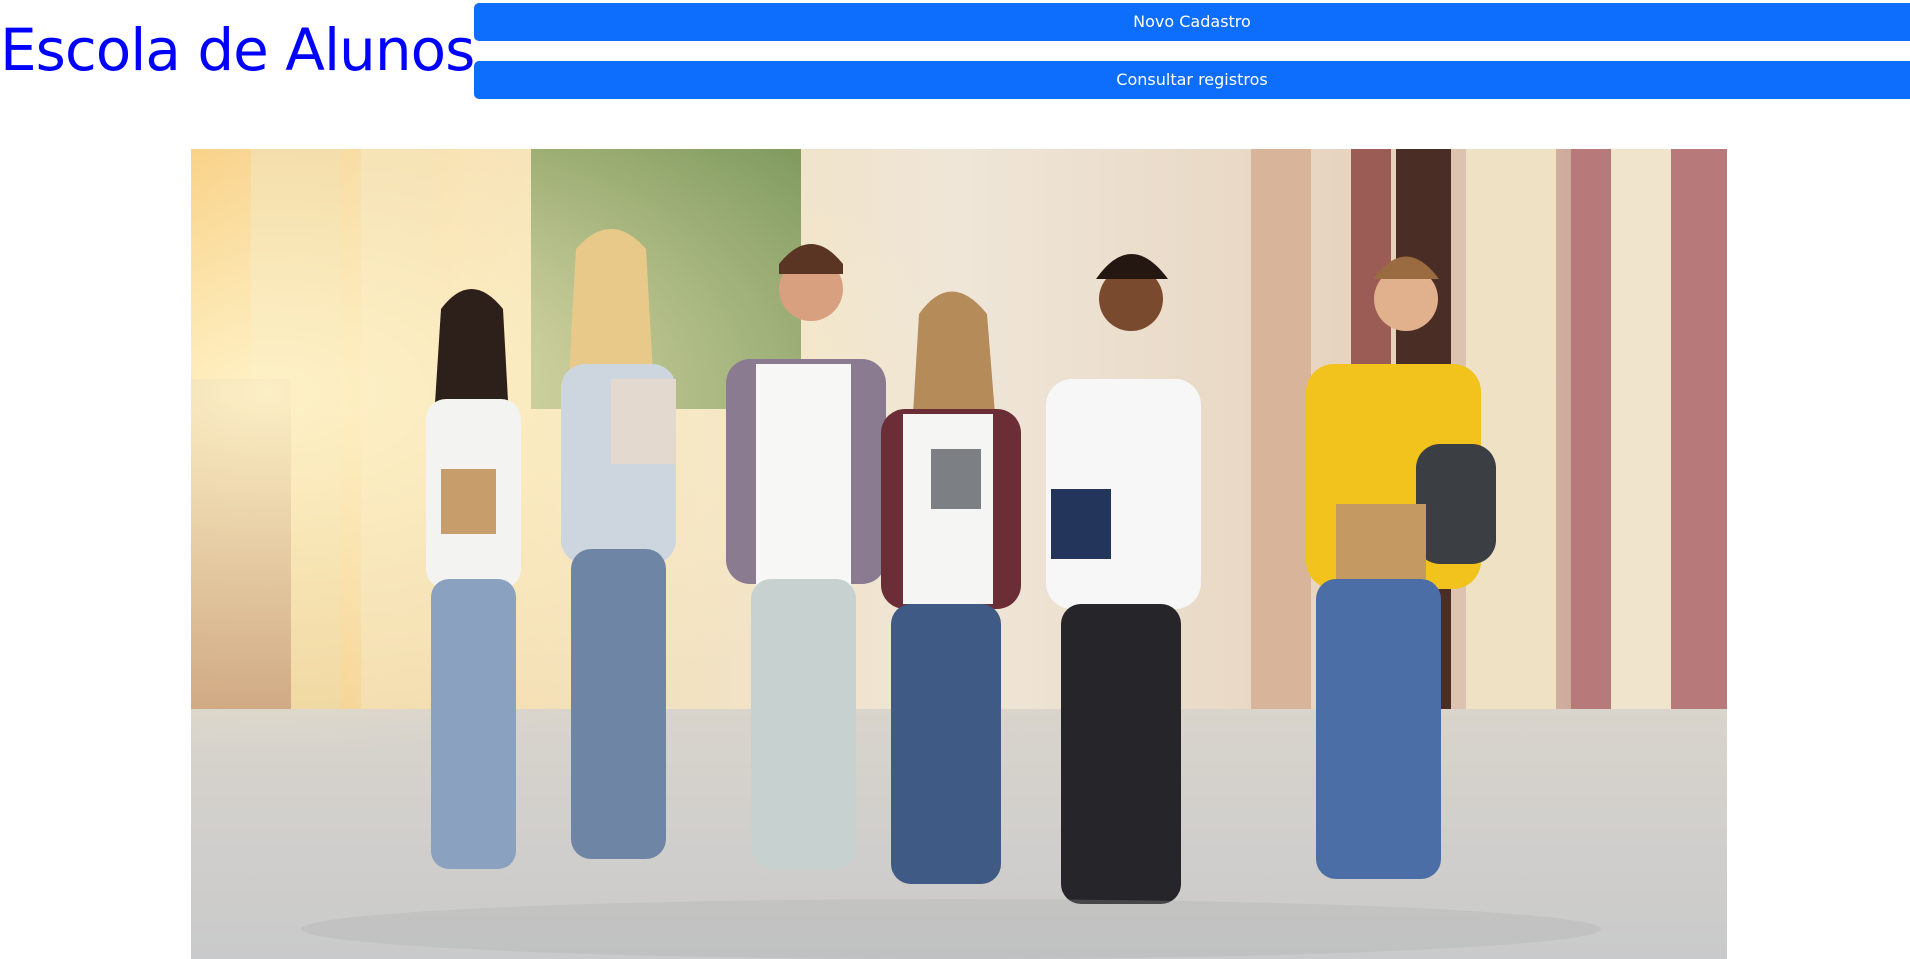 Image resolution: width=1910 pixels, height=959 pixels. I want to click on consult-records-button: Consultar registros, so click(1192, 80).